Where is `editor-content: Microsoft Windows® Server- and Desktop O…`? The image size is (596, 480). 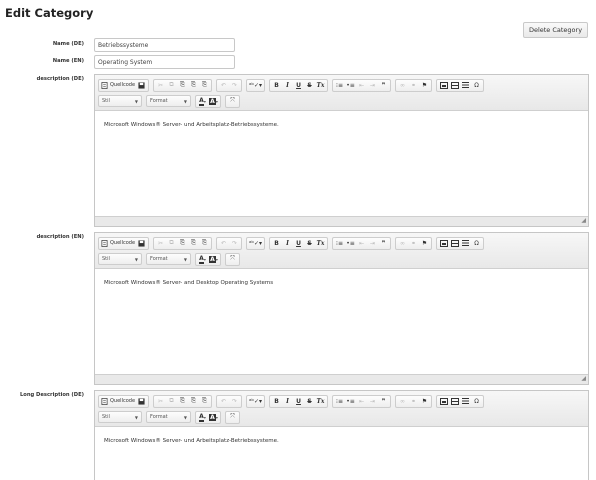
editor-content: Microsoft Windows® Server- and Desktop O… is located at coordinates (341, 283).